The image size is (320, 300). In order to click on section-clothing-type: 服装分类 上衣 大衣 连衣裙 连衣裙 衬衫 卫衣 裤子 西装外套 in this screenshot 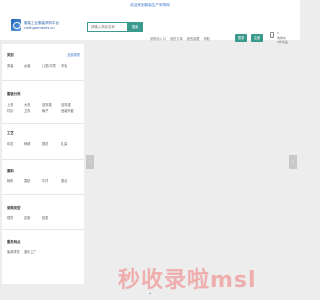, I will do `click(43, 101)`.